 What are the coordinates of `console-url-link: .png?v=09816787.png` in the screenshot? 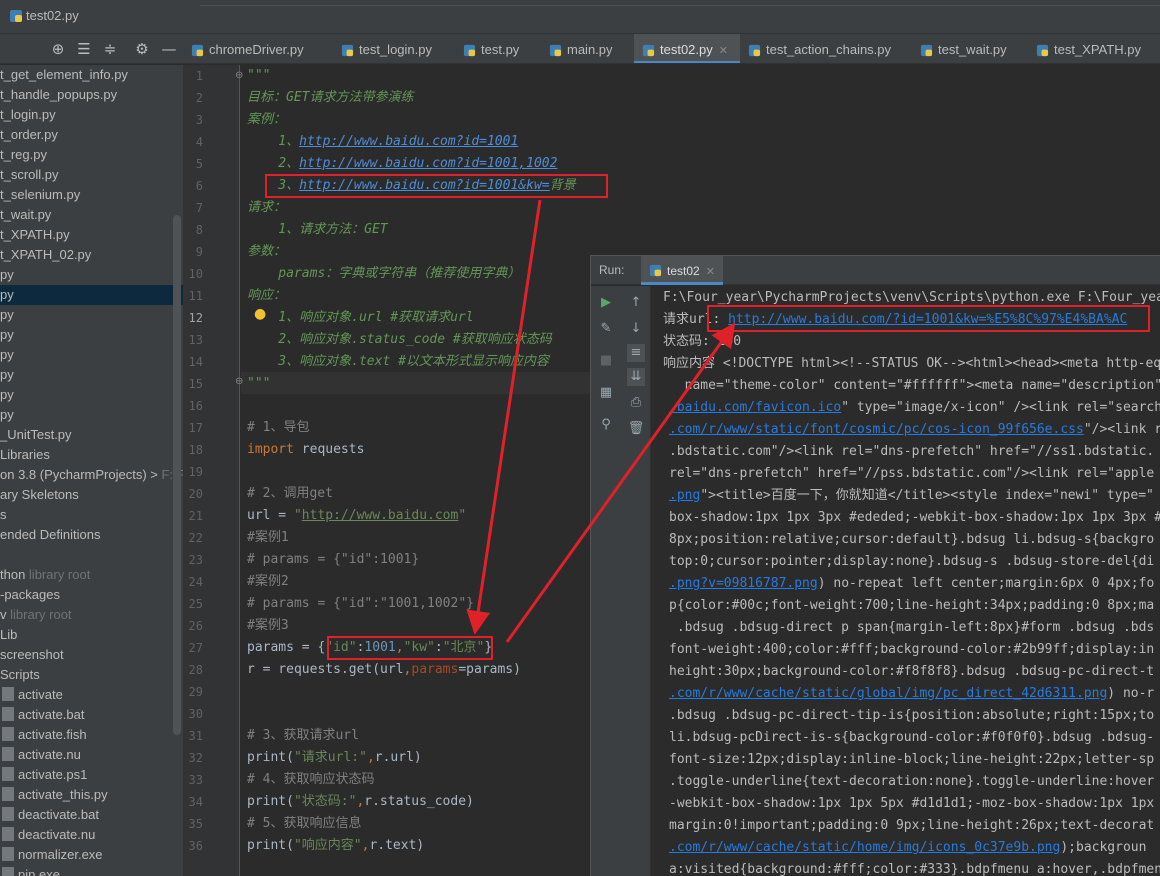 It's located at (743, 583).